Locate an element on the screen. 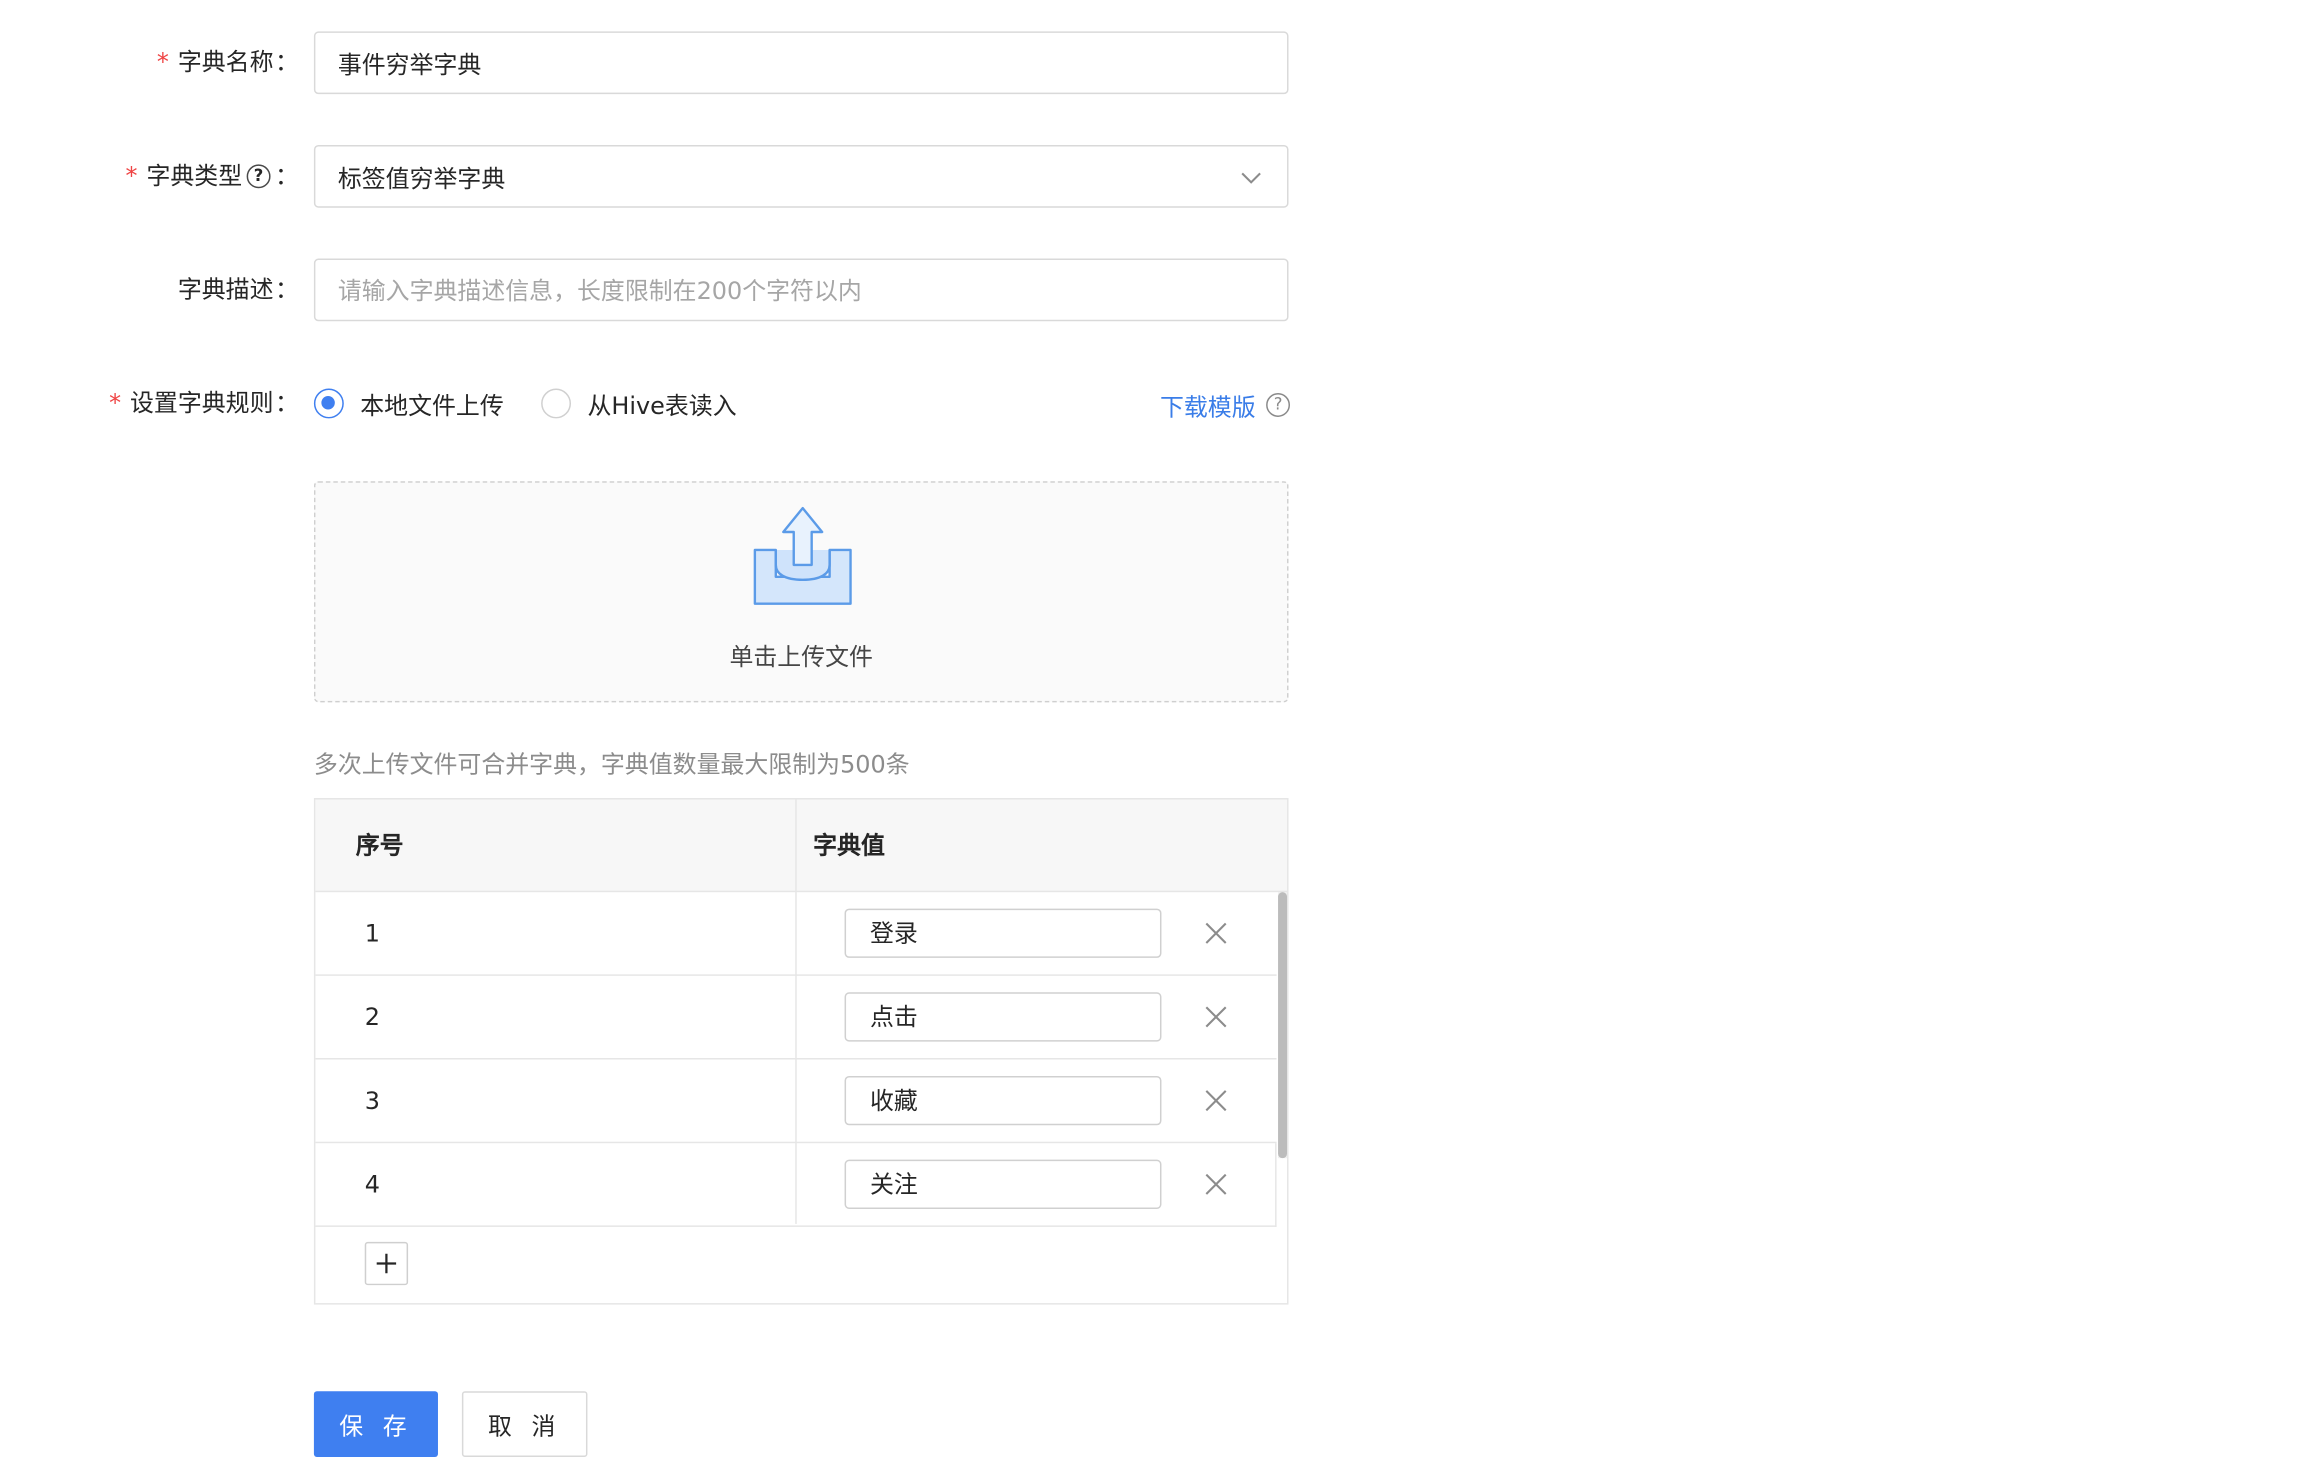 This screenshot has height=1460, width=2308. scrollbar-thumb is located at coordinates (1283, 1025).